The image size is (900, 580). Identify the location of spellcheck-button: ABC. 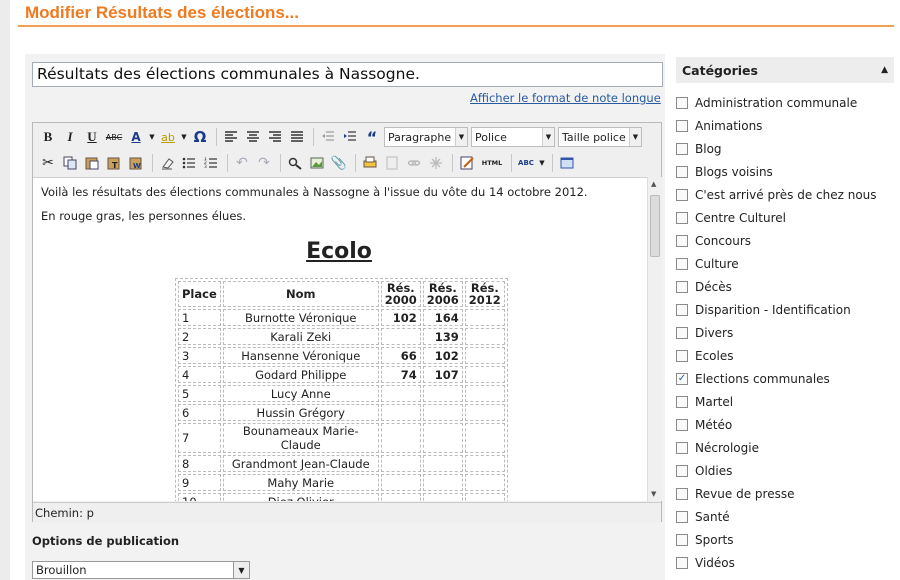
(526, 163).